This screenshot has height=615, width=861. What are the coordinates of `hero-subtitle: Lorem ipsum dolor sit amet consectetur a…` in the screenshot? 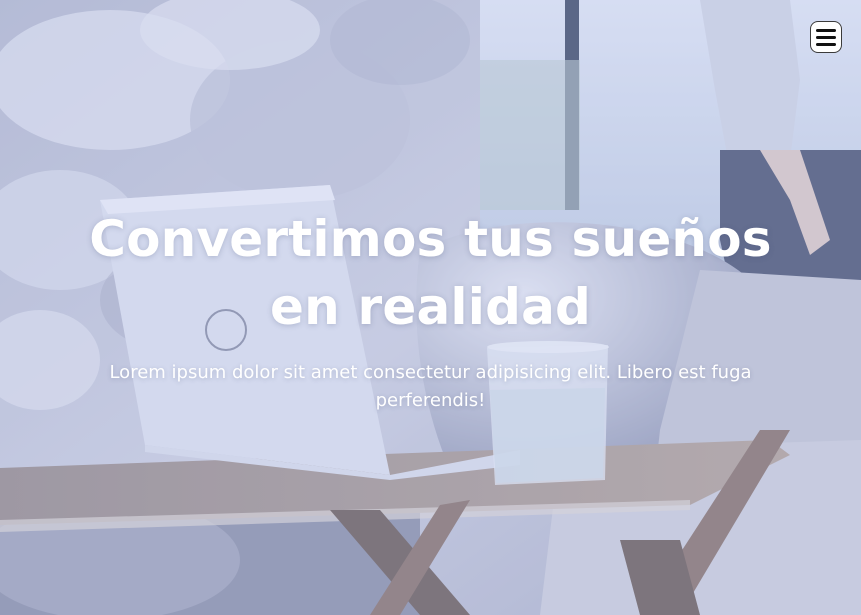 It's located at (430, 386).